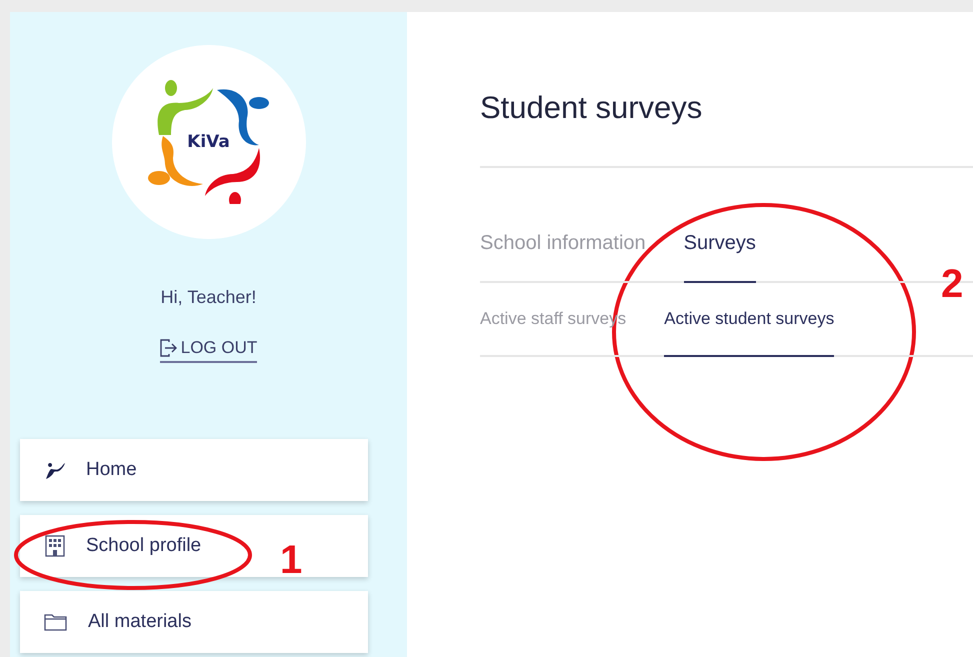 Image resolution: width=973 pixels, height=657 pixels. Describe the element at coordinates (194, 470) in the screenshot. I see `nav-item: Home` at that location.